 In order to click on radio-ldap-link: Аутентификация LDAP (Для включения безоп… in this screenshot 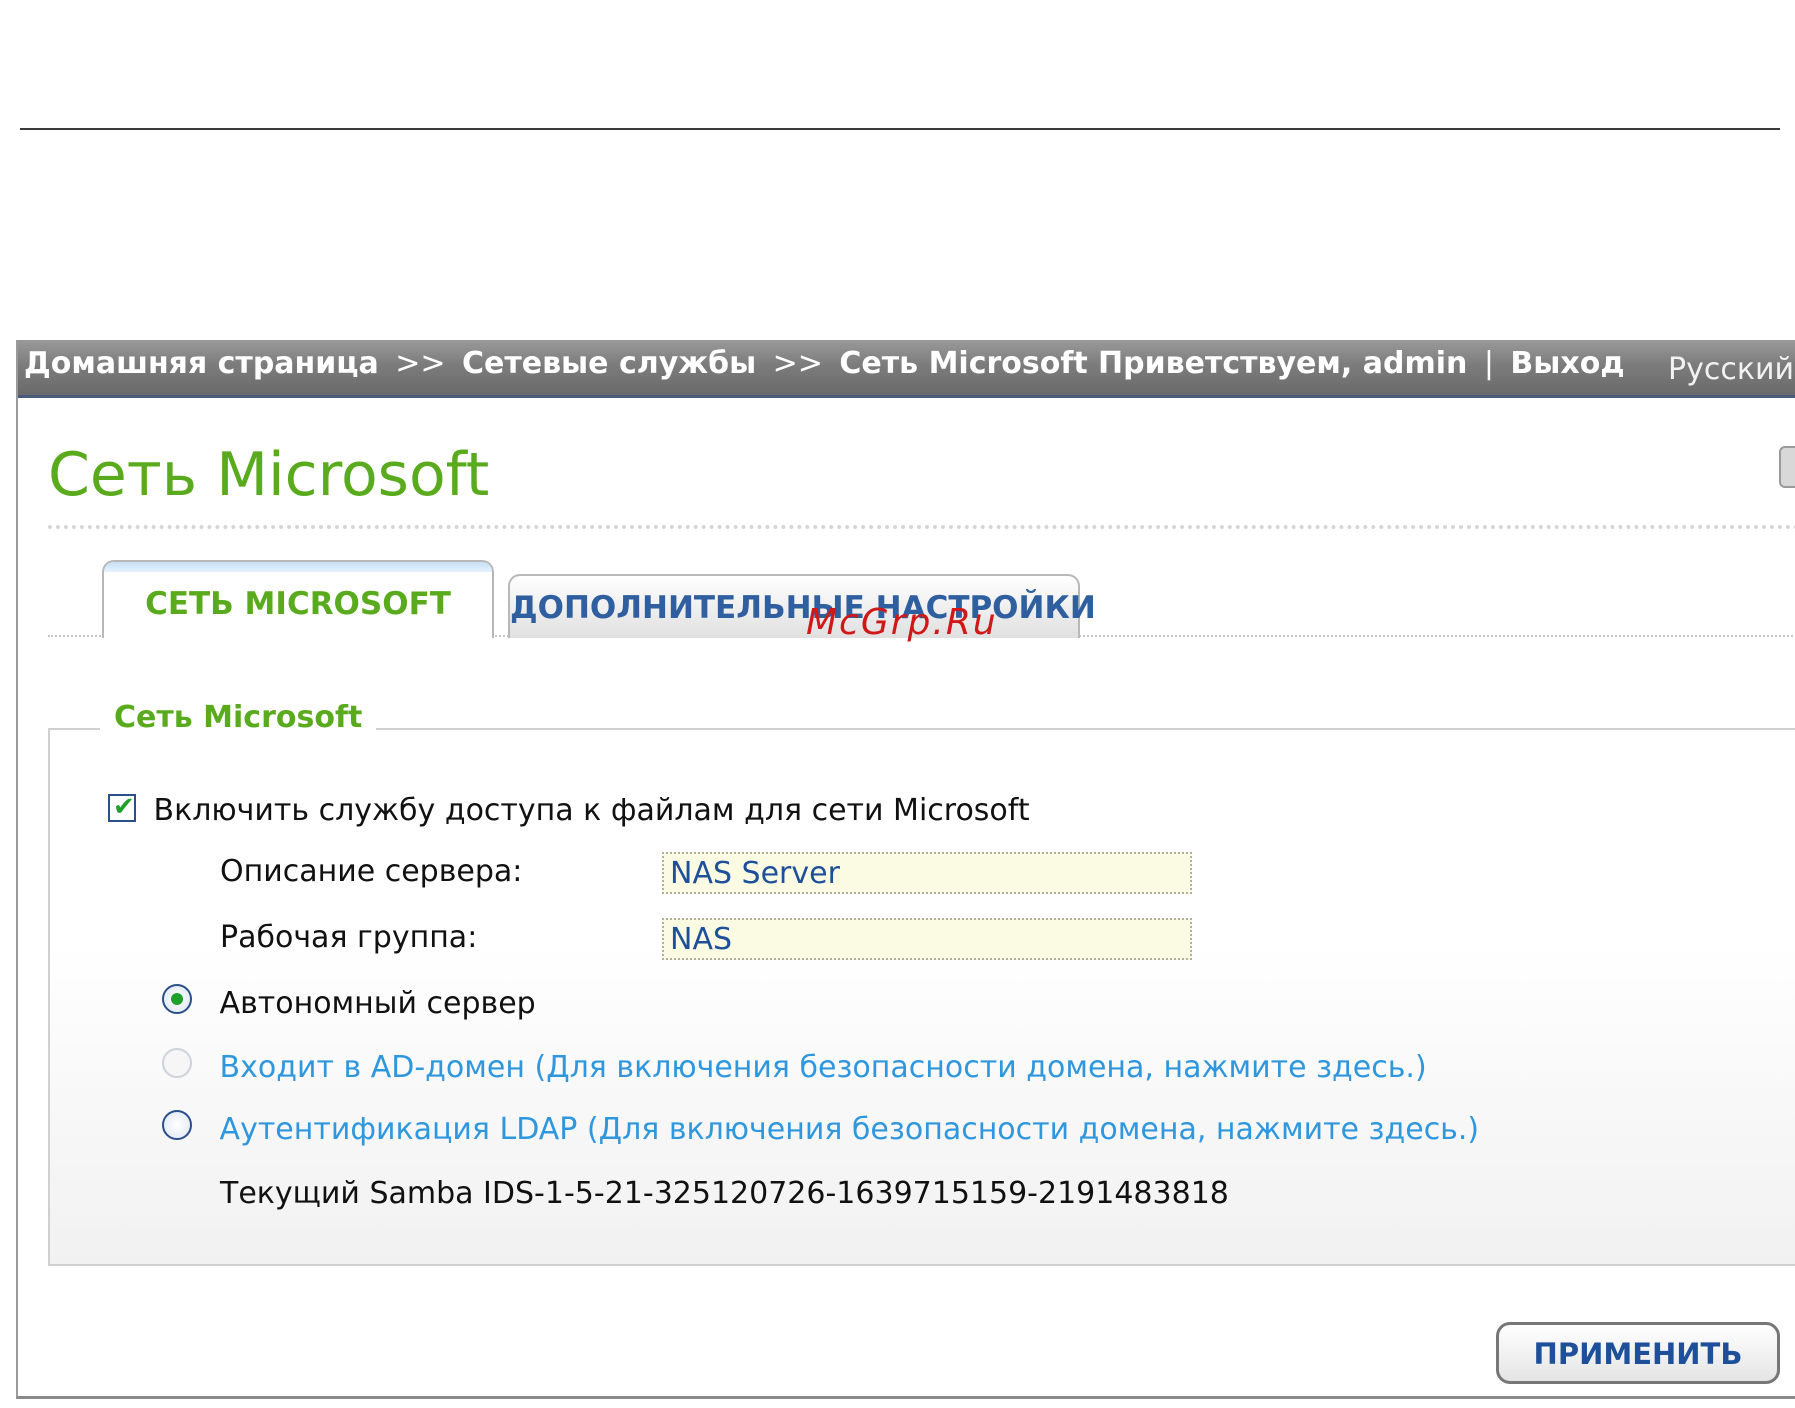, I will do `click(850, 1129)`.